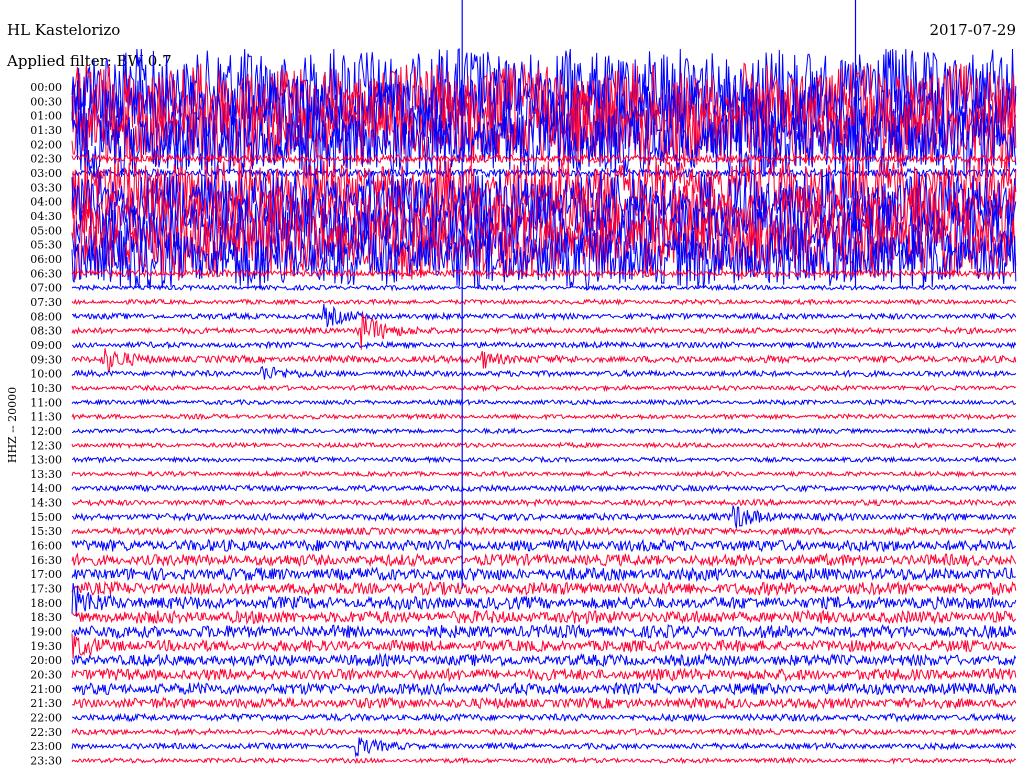  What do you see at coordinates (46, 273) in the screenshot?
I see `time-tick-label: 06:30` at bounding box center [46, 273].